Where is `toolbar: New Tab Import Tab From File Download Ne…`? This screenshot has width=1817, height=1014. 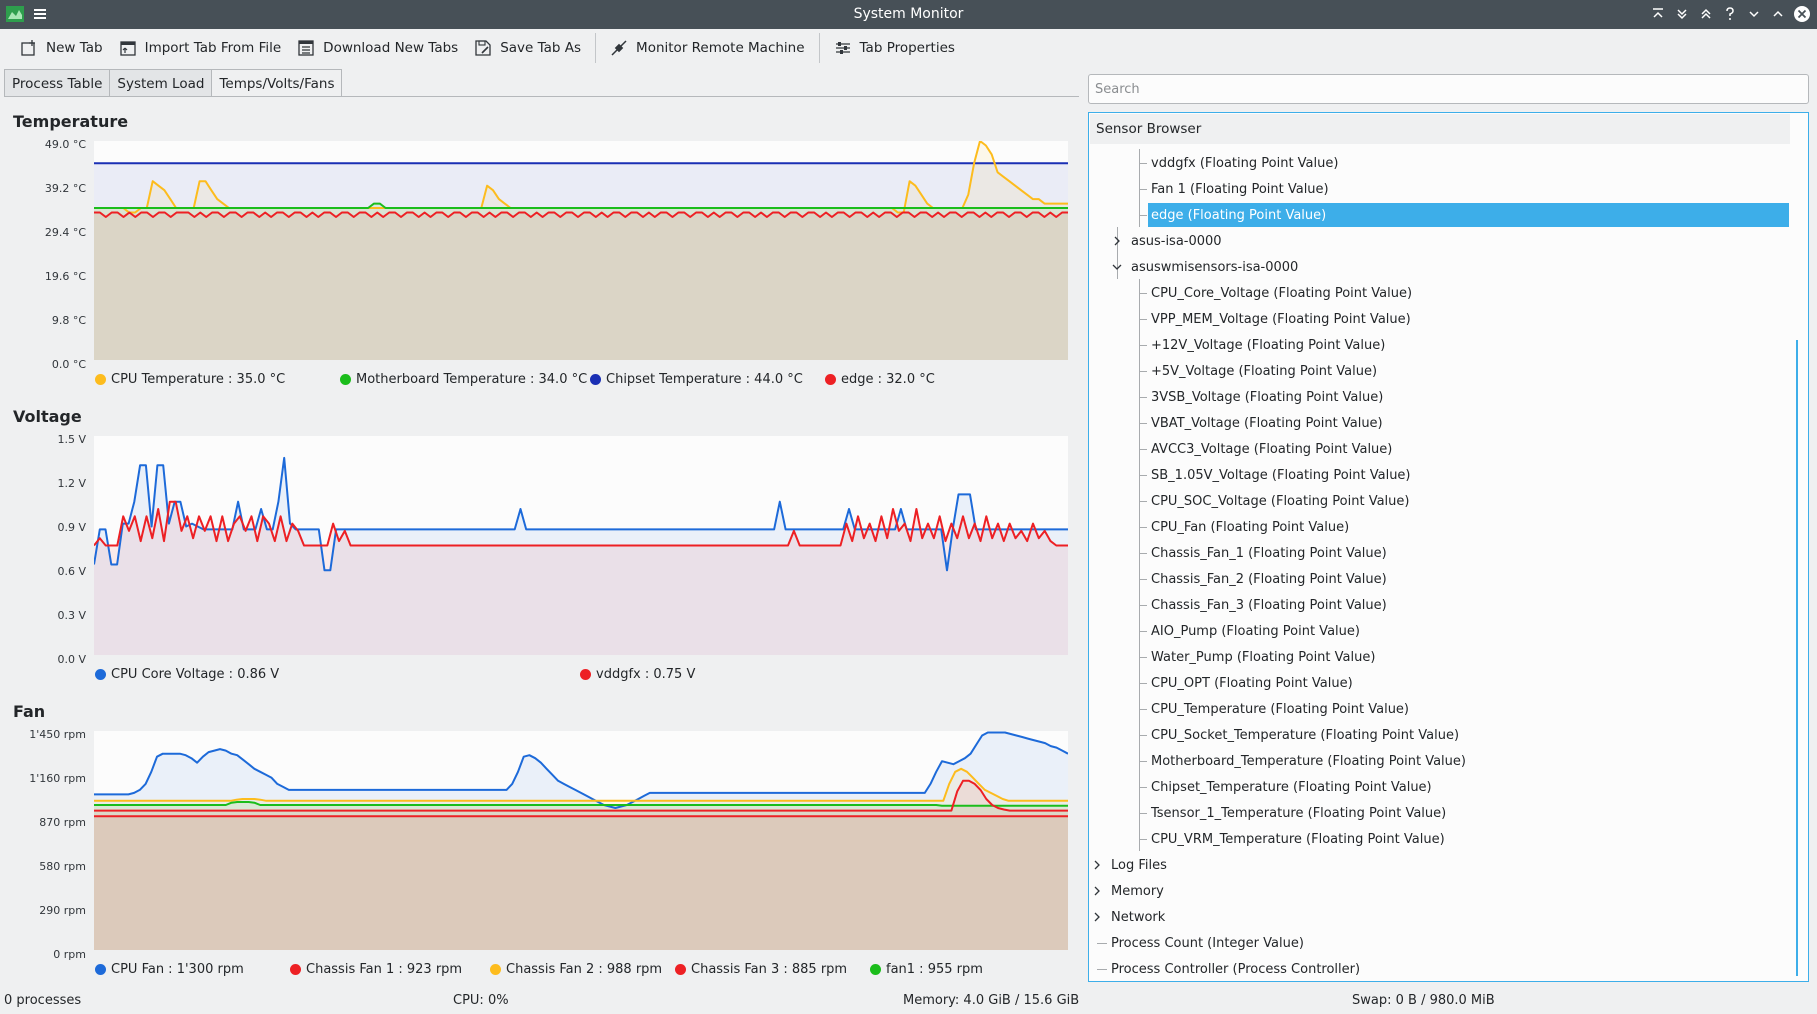 toolbar: New Tab Import Tab From File Download Ne… is located at coordinates (908, 48).